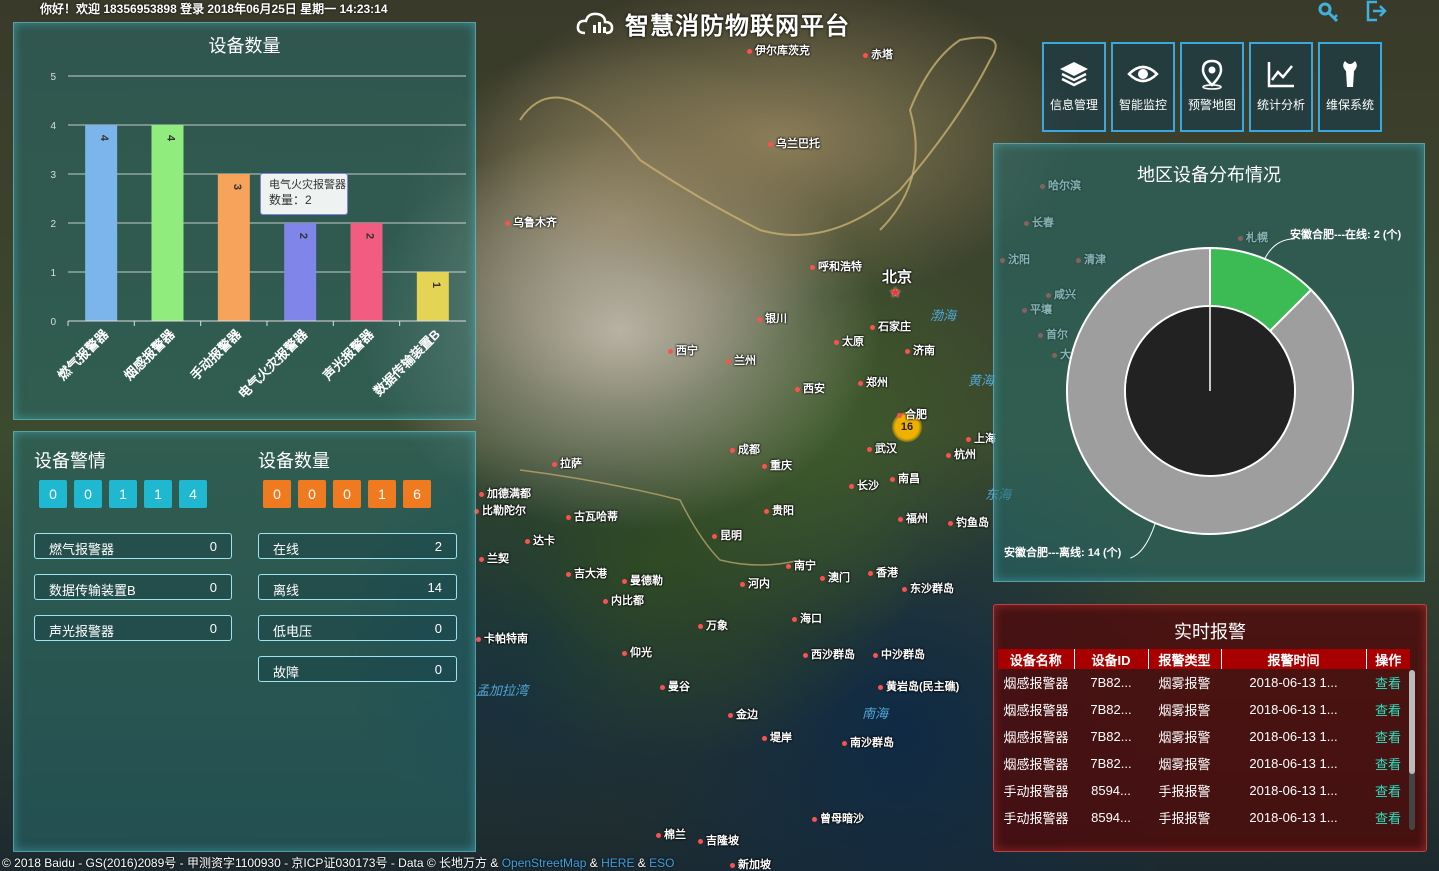 This screenshot has width=1439, height=871. Describe the element at coordinates (833, 655) in the screenshot. I see `city-name: 西沙群岛` at that location.